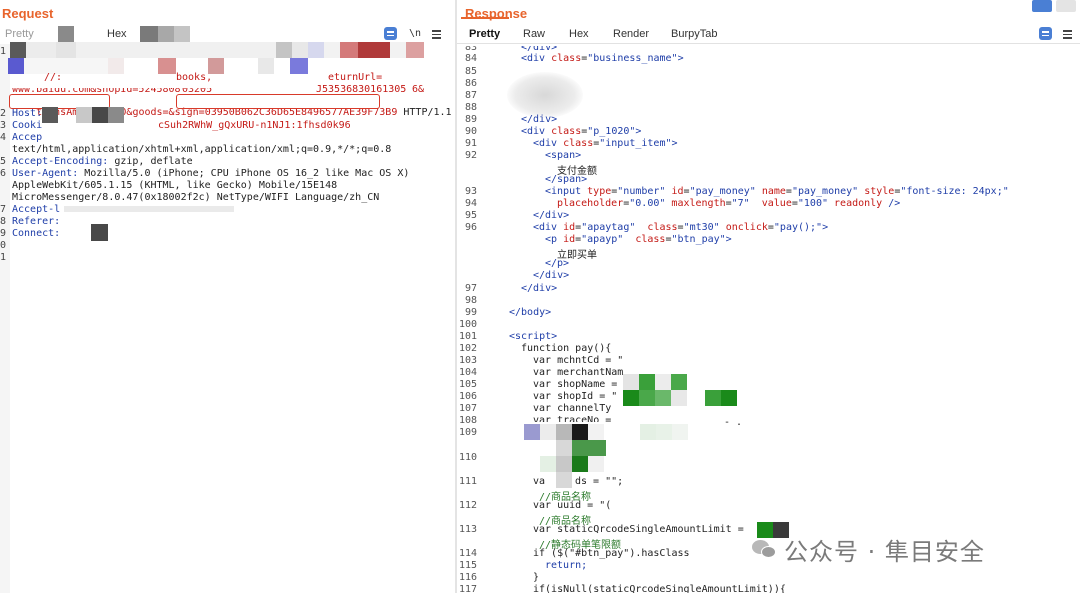 The width and height of the screenshot is (1080, 593). Describe the element at coordinates (638, 529) in the screenshot. I see `code-line: var staticQrcodeSingleAmountLimit =` at that location.